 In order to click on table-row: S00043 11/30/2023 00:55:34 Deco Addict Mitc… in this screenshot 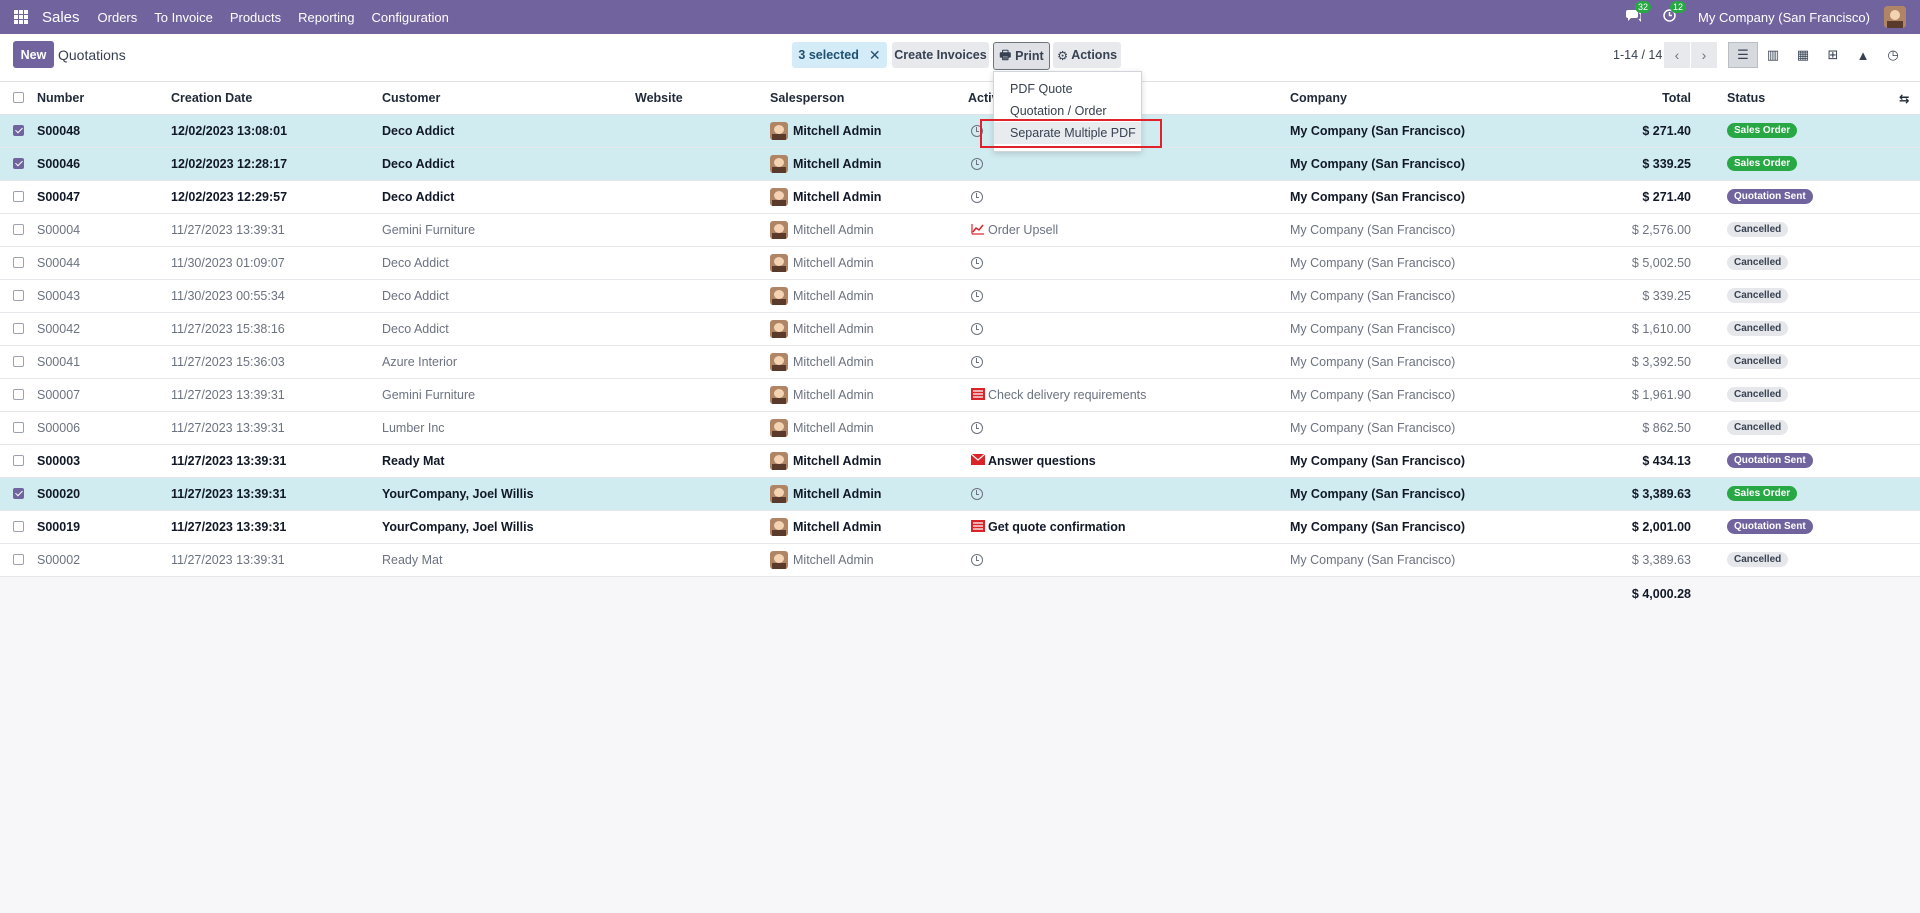, I will do `click(960, 296)`.